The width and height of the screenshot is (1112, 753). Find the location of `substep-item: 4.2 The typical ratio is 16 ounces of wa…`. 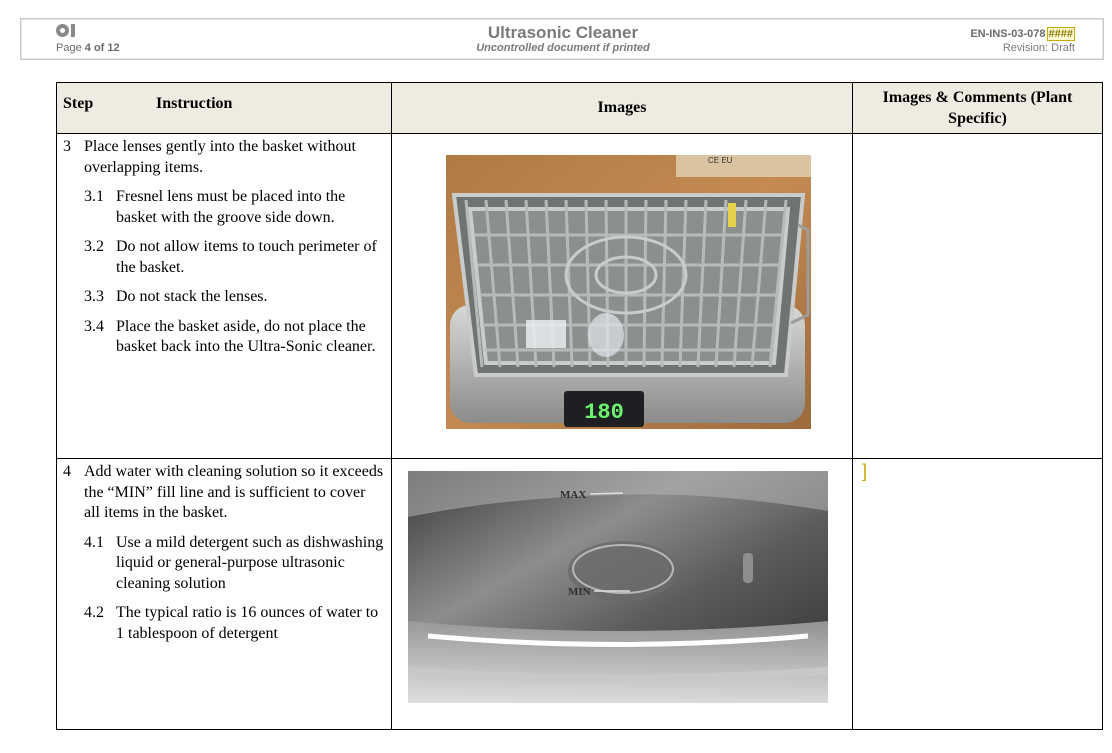

substep-item: 4.2 The typical ratio is 16 ounces of wa… is located at coordinates (234, 623).